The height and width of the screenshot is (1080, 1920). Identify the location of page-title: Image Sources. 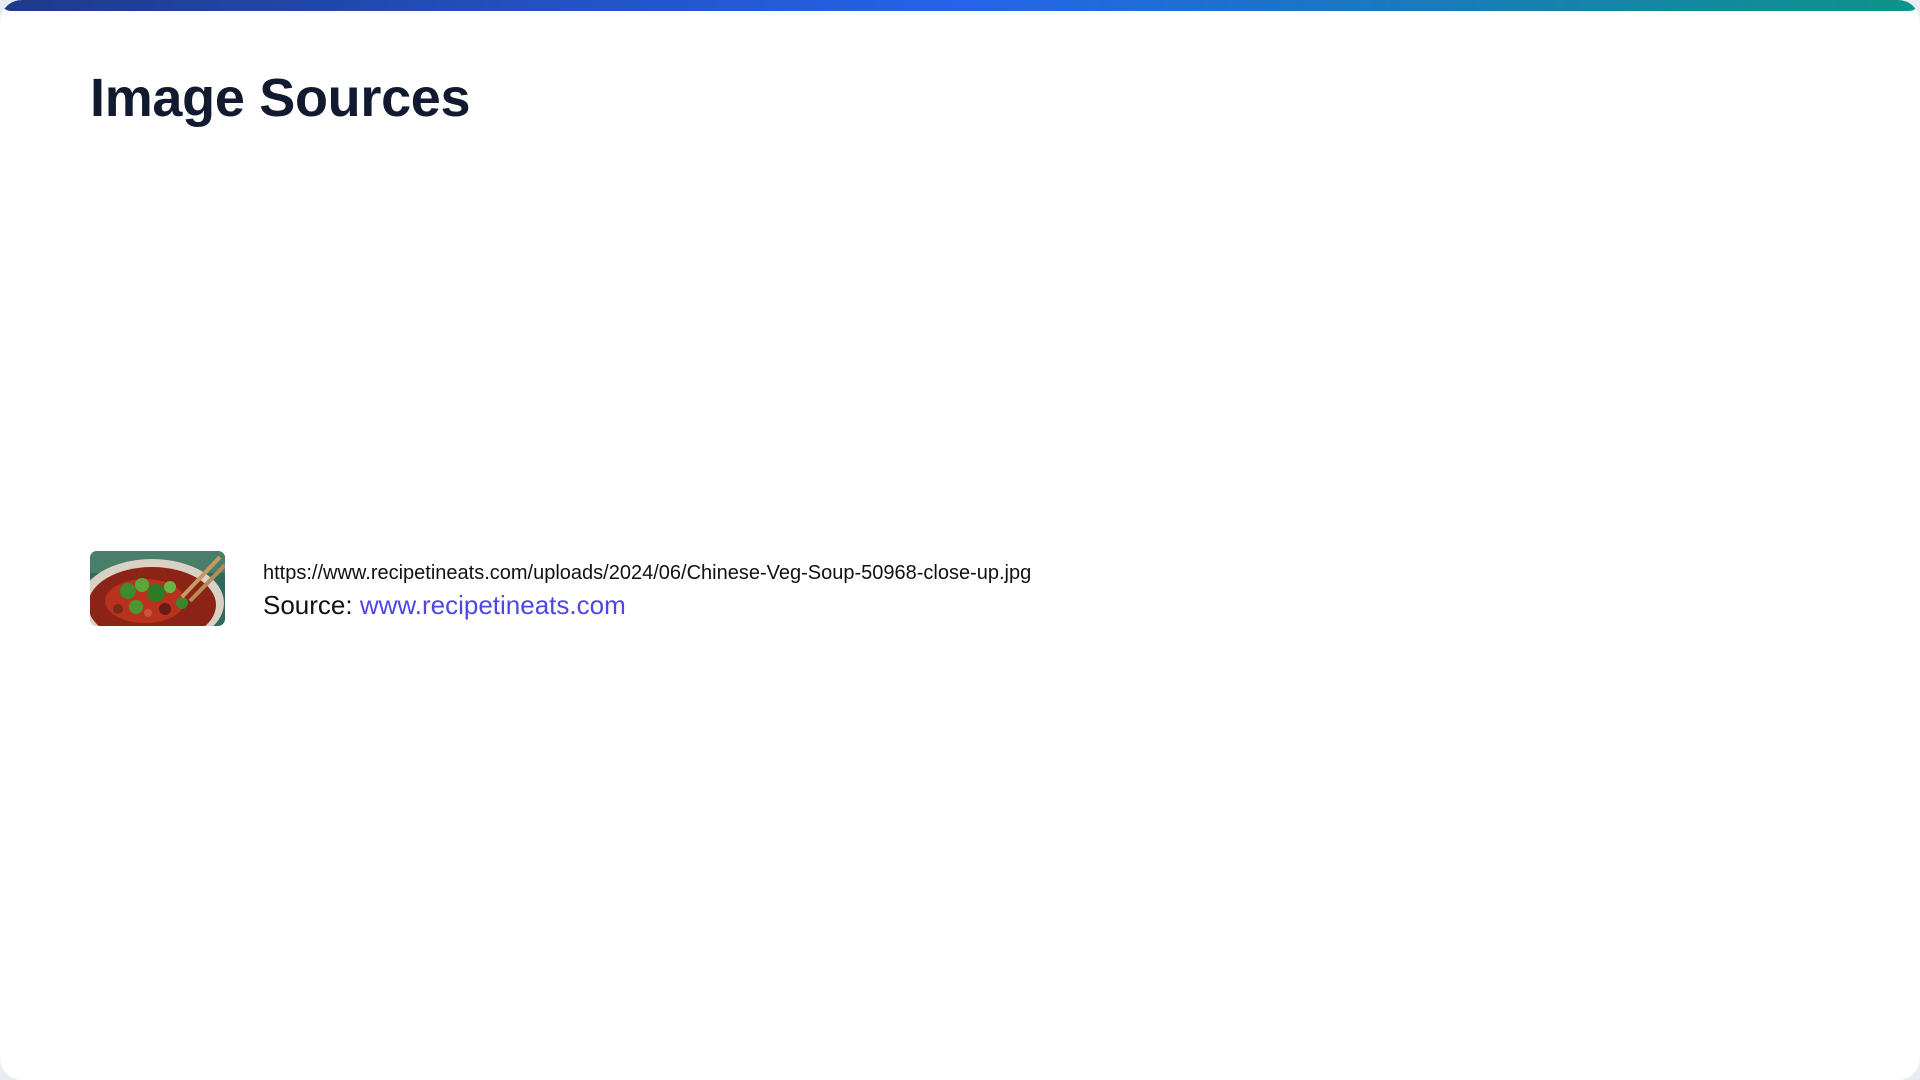
(280, 98).